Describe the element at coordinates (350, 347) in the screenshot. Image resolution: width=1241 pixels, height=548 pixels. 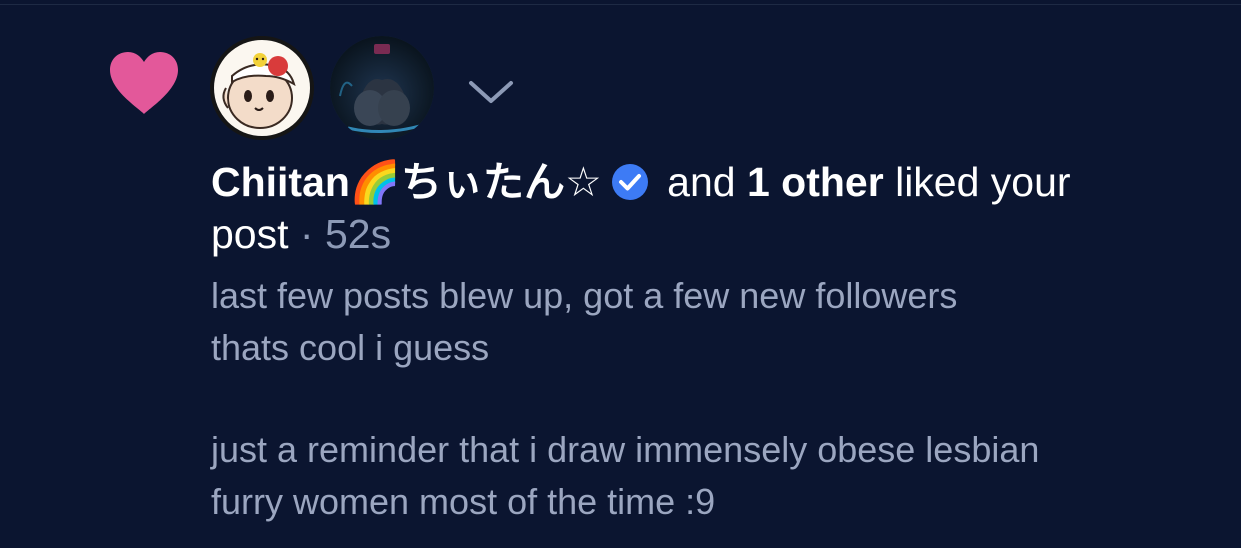
I see `post-text-line: thats cool i guess` at that location.